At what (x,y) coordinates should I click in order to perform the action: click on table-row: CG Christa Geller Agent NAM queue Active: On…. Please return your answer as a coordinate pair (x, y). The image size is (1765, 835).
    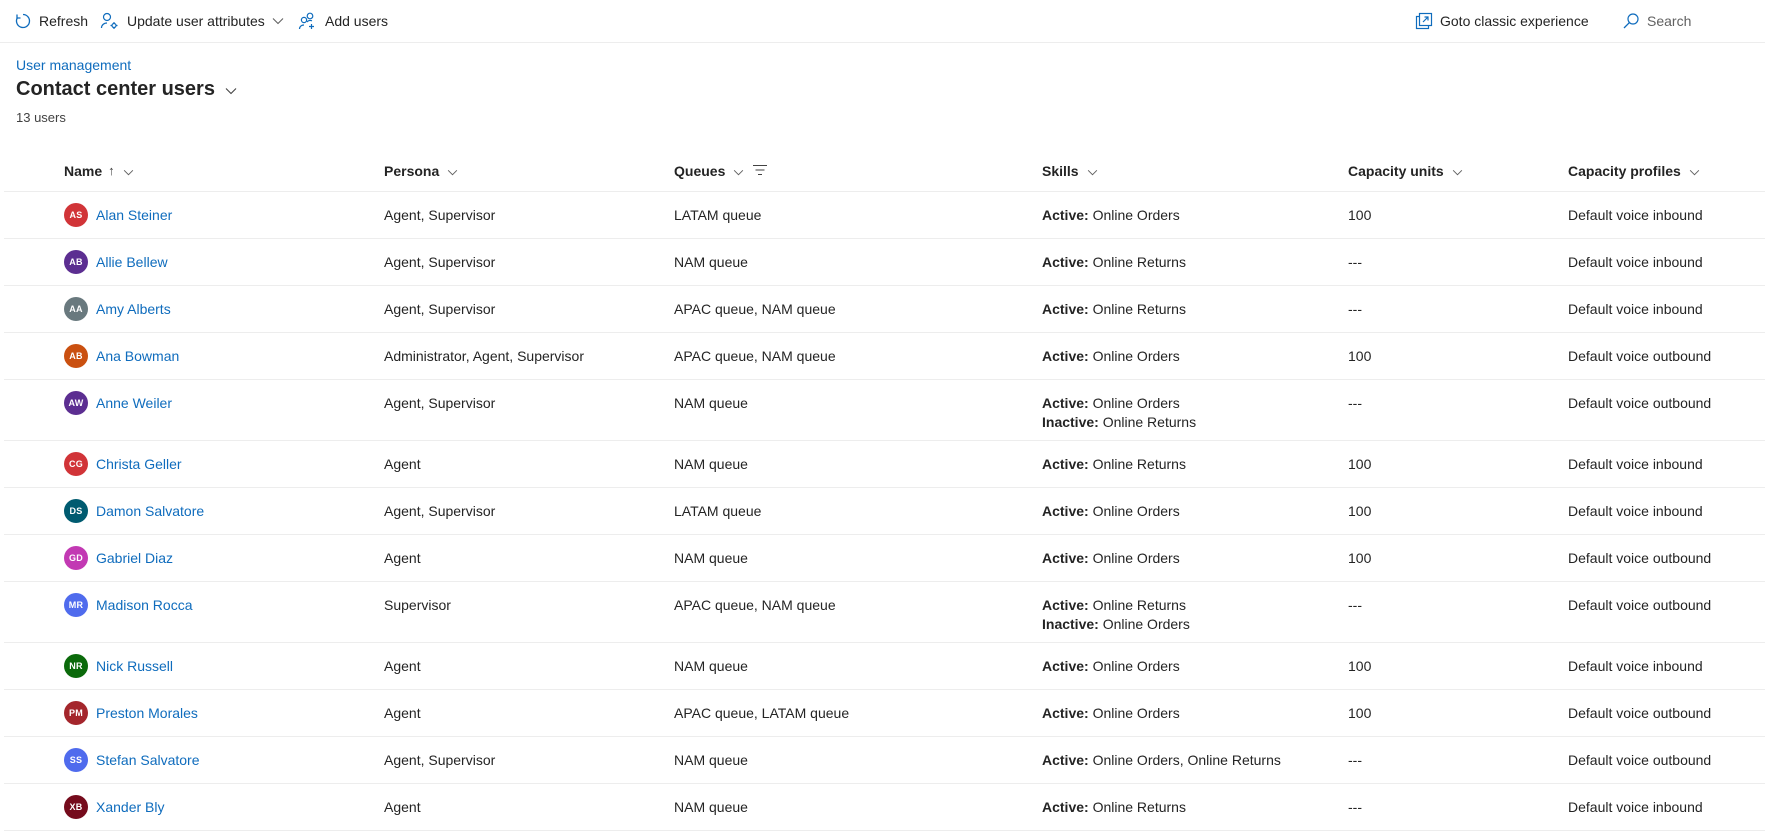
    Looking at the image, I should click on (884, 464).